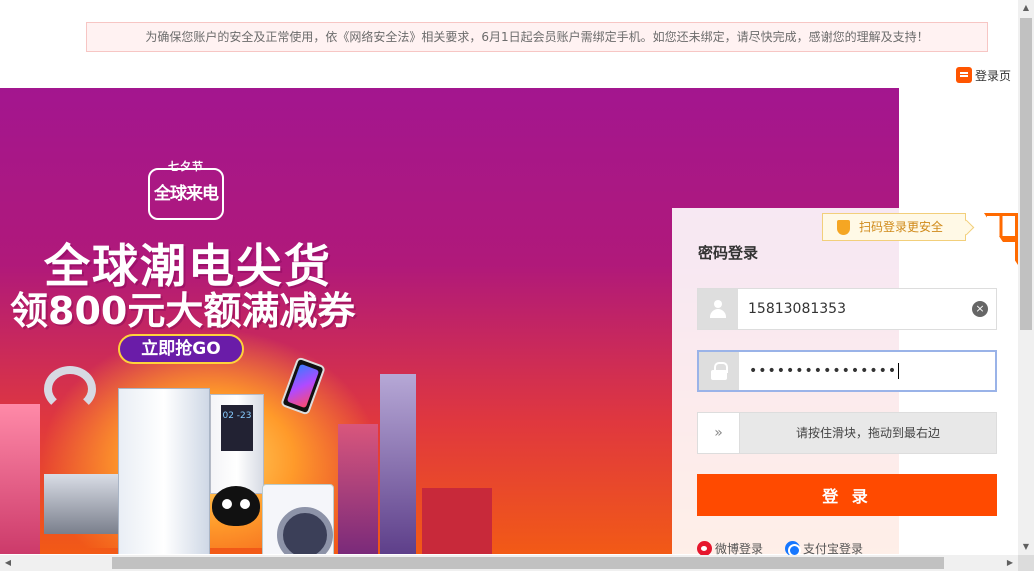 Image resolution: width=1034 pixels, height=571 pixels. I want to click on user-icon, so click(718, 309).